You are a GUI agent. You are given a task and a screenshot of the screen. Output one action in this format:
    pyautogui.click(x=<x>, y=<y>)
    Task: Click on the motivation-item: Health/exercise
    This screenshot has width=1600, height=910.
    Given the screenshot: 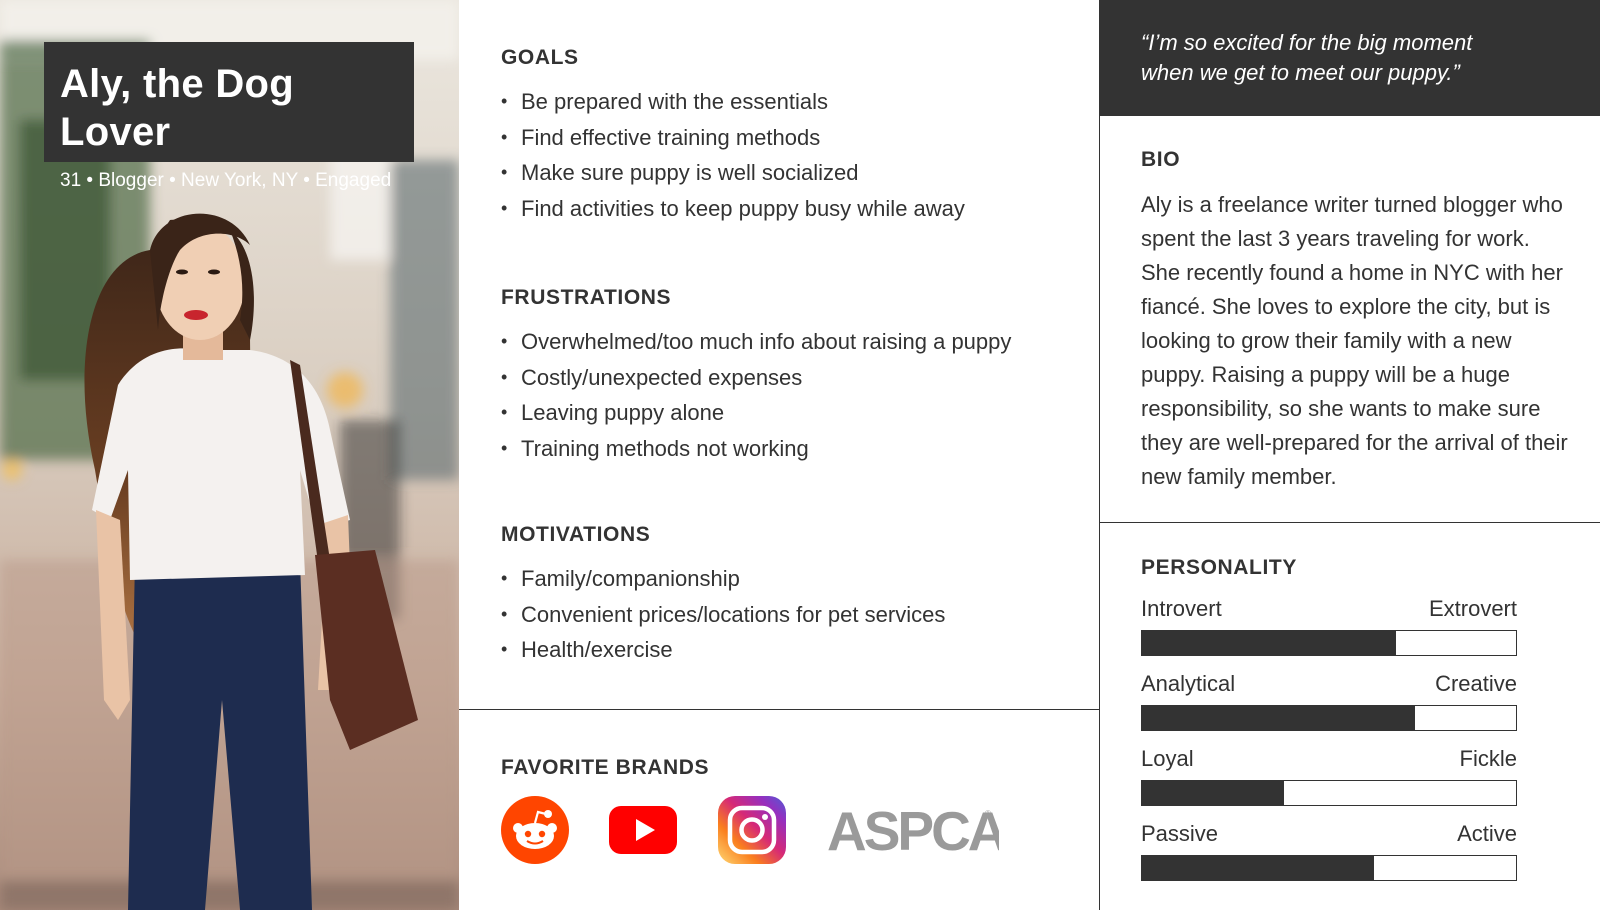 What is the action you would take?
    pyautogui.click(x=723, y=650)
    